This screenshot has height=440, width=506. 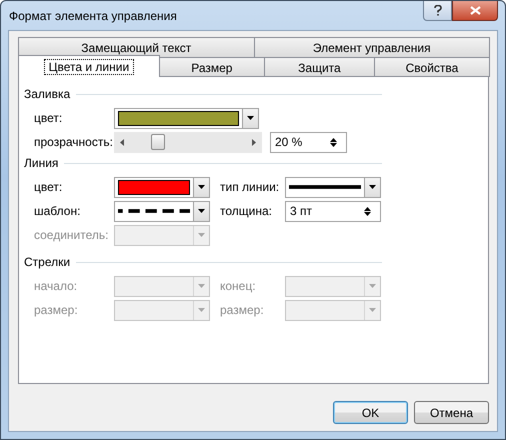 What do you see at coordinates (188, 142) in the screenshot?
I see `transparency-slider` at bounding box center [188, 142].